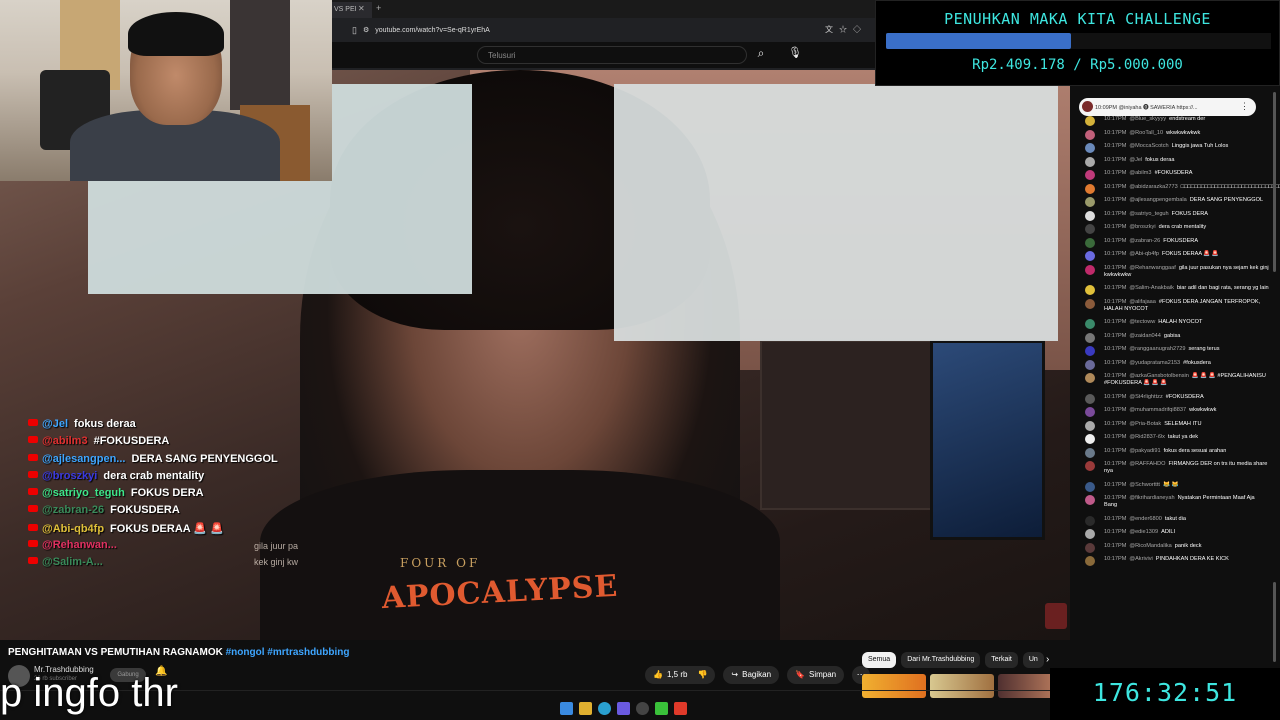  Describe the element at coordinates (612, 55) in the screenshot. I see `search-input: Telusuri` at that location.